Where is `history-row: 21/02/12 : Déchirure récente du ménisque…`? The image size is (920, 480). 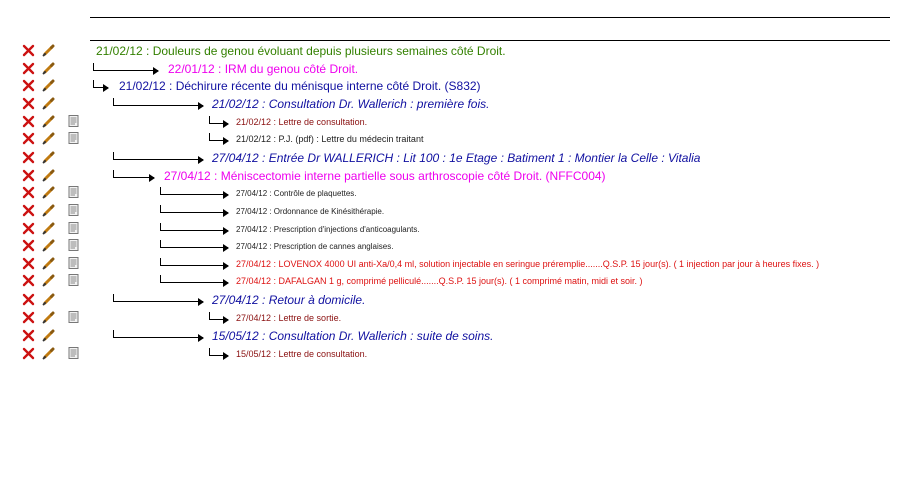 history-row: 21/02/12 : Déchirure récente du ménisque… is located at coordinates (460, 86).